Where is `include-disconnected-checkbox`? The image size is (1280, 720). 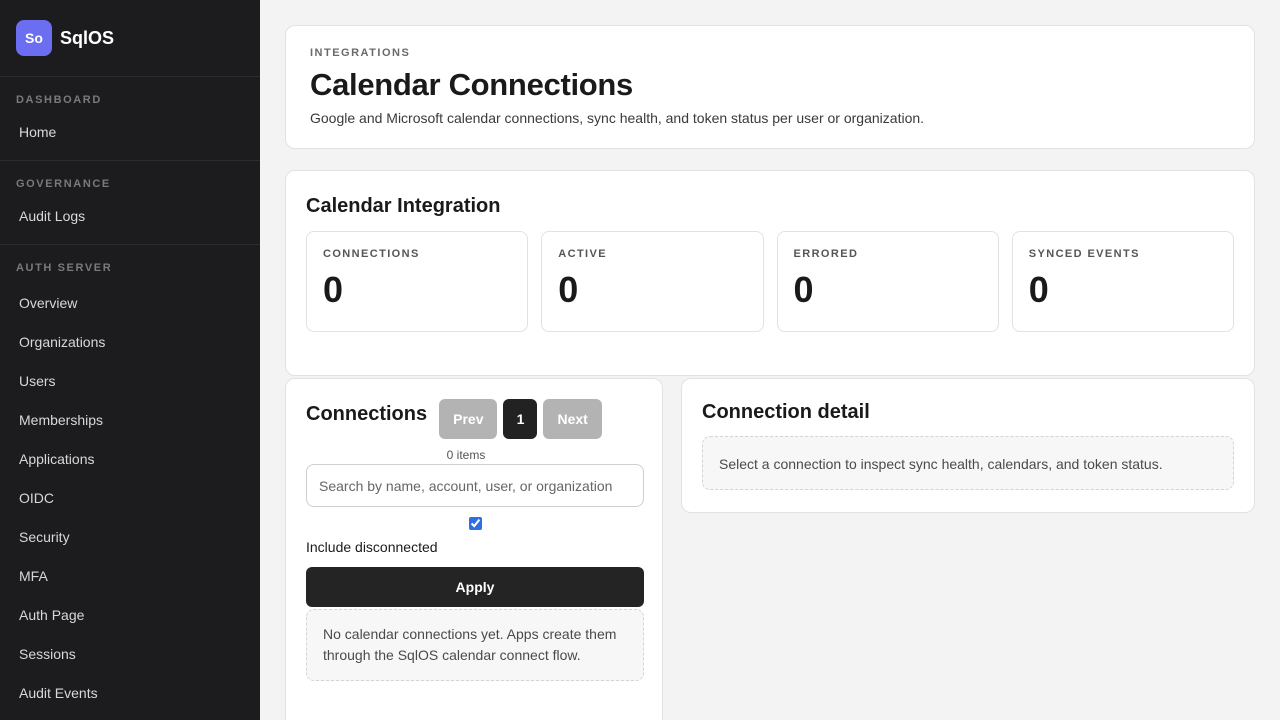 include-disconnected-checkbox is located at coordinates (475, 523).